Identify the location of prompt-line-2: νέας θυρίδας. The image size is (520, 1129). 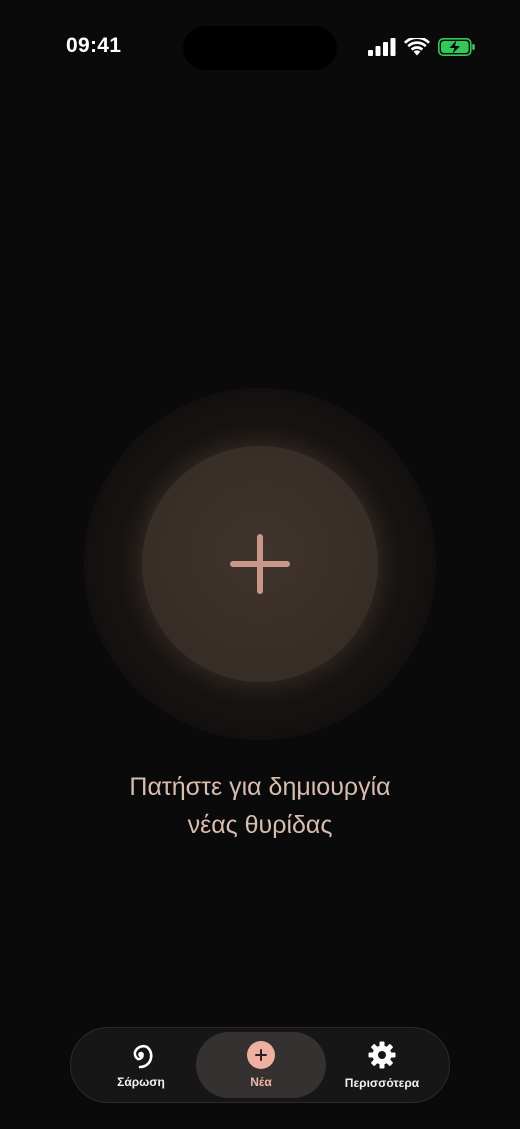
(260, 825).